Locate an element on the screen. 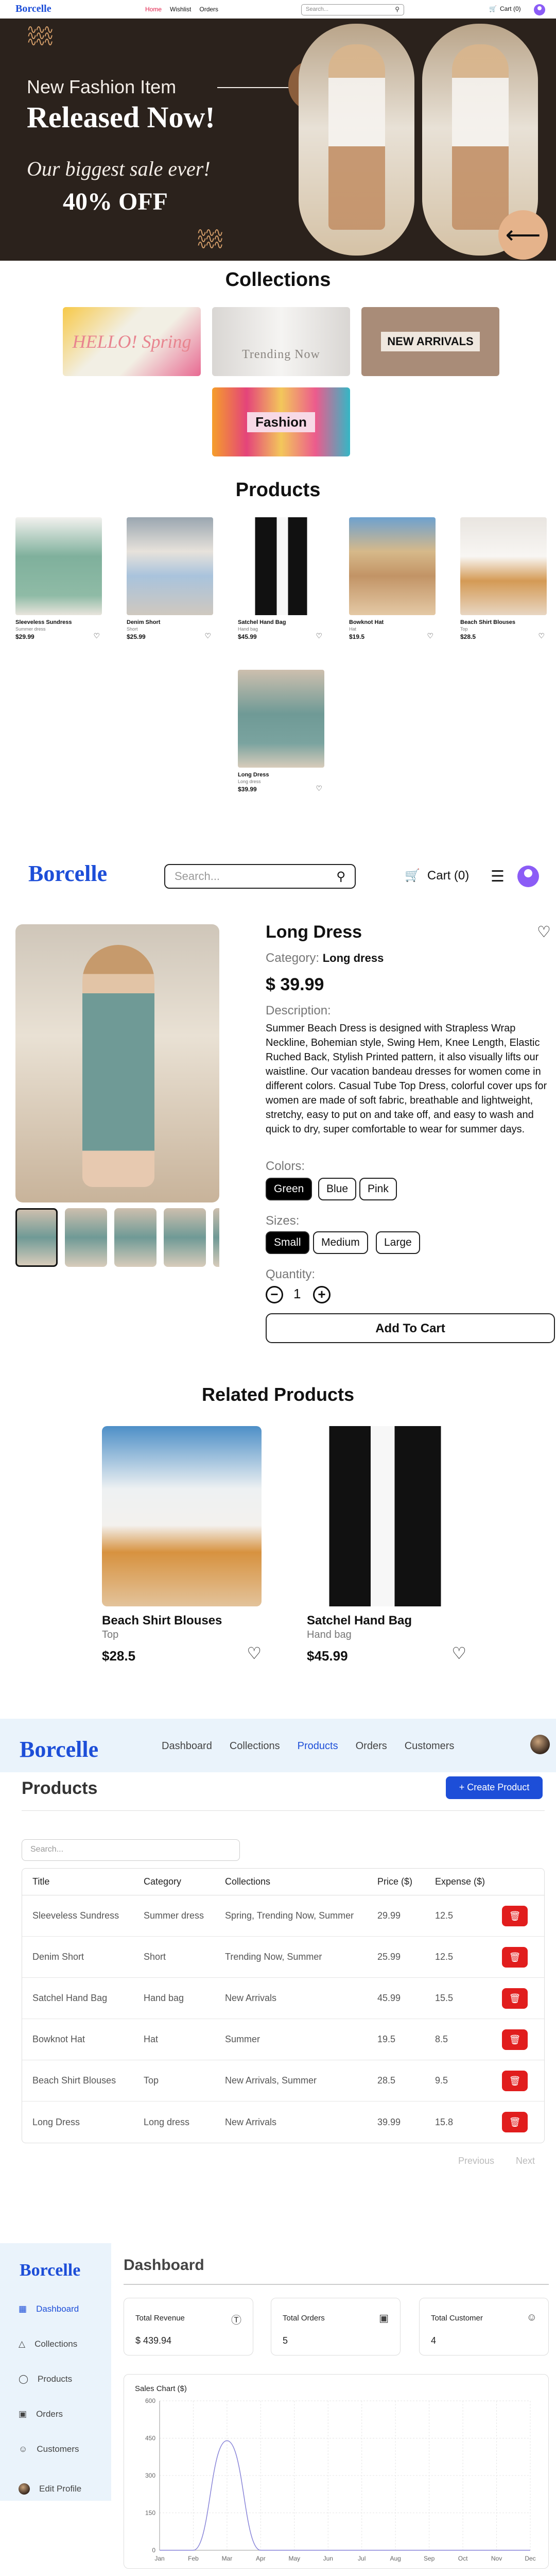 Image resolution: width=556 pixels, height=2576 pixels. nav-link-orders: Orders is located at coordinates (208, 9).